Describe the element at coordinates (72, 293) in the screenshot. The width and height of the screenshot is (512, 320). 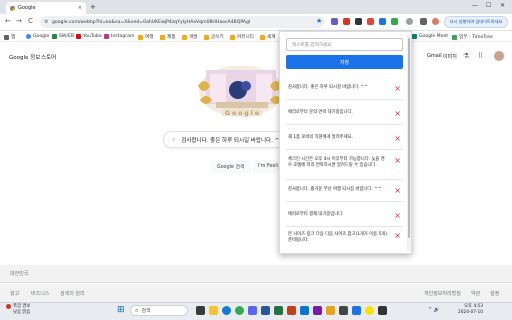
I see `how-search-works-link: 검색의 원리` at that location.